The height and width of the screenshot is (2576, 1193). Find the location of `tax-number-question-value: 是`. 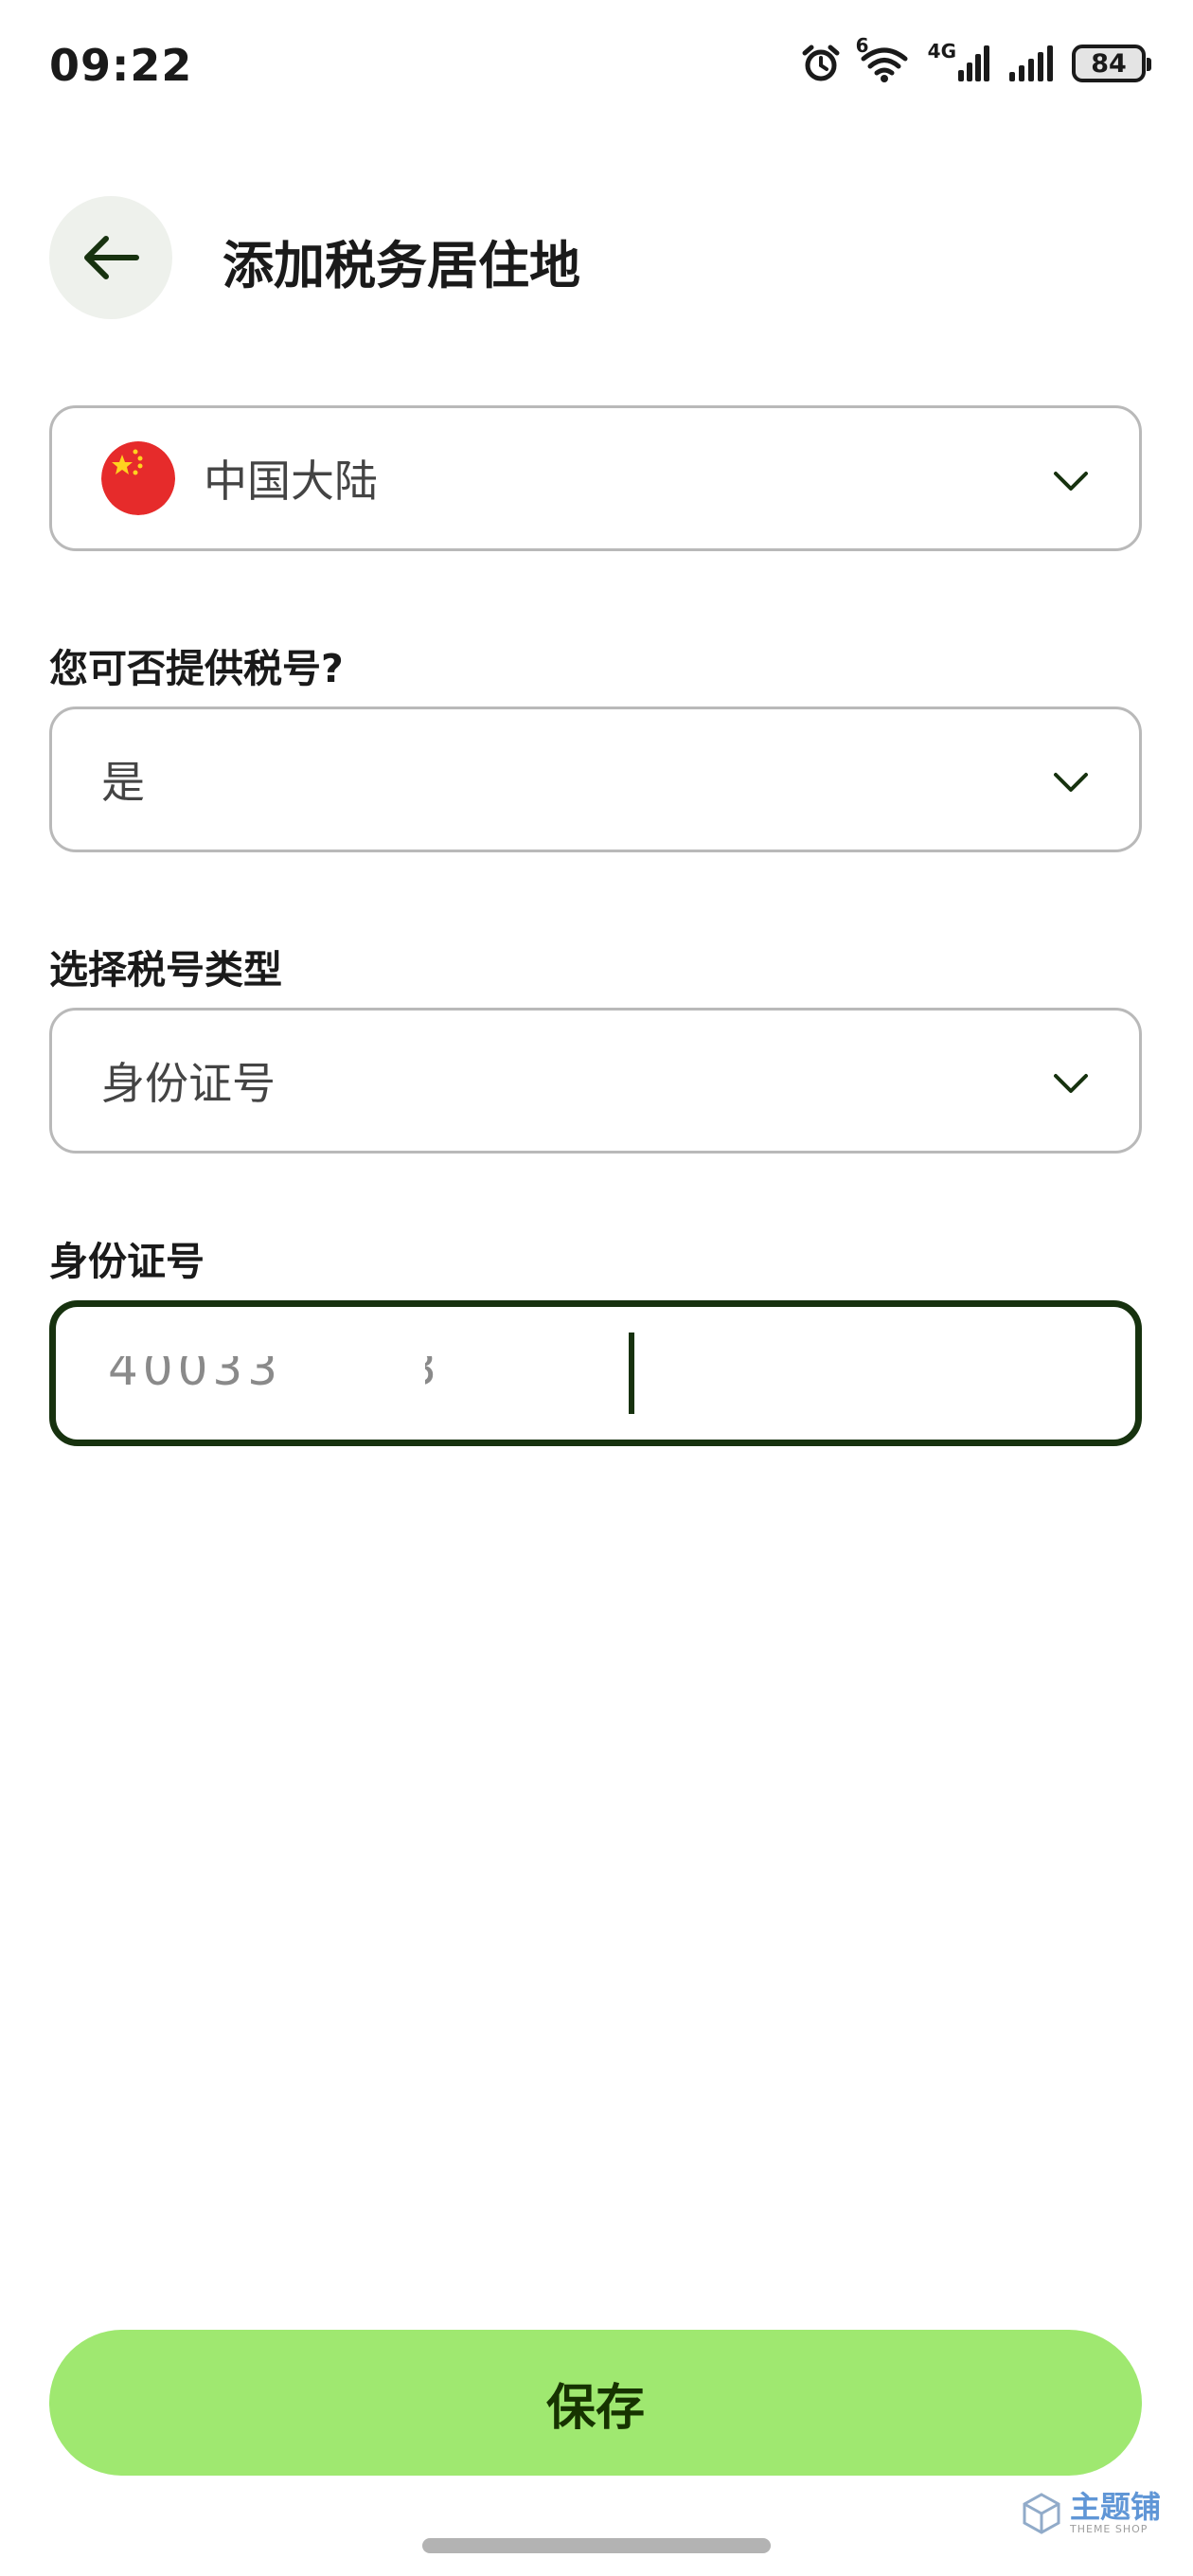

tax-number-question-value: 是 is located at coordinates (123, 782).